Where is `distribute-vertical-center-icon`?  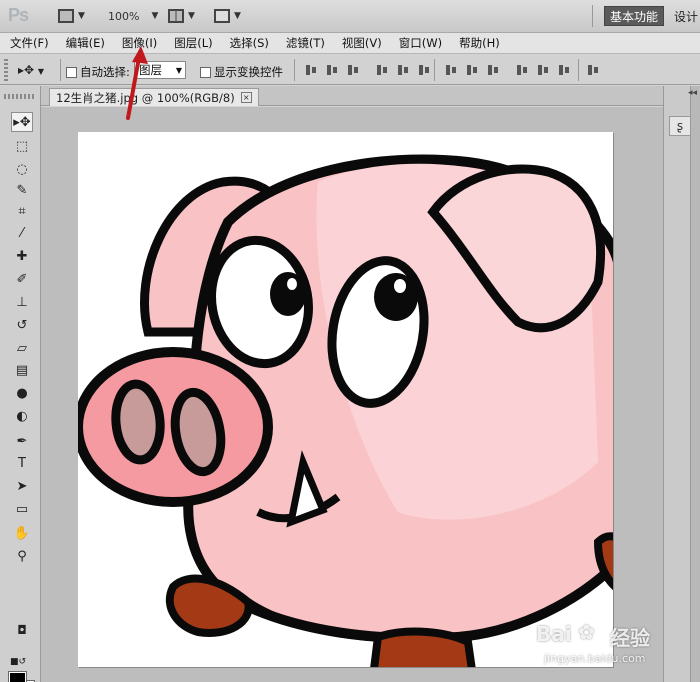 distribute-vertical-center-icon is located at coordinates (472, 70).